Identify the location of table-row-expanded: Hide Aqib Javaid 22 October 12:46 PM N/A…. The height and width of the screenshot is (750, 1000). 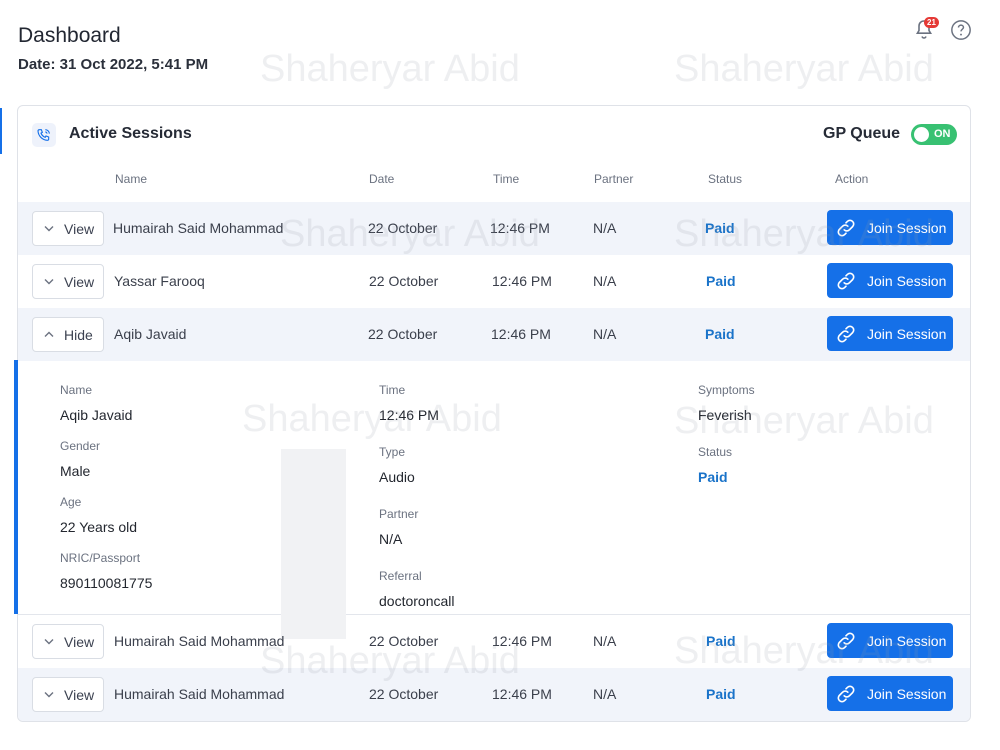
(494, 334).